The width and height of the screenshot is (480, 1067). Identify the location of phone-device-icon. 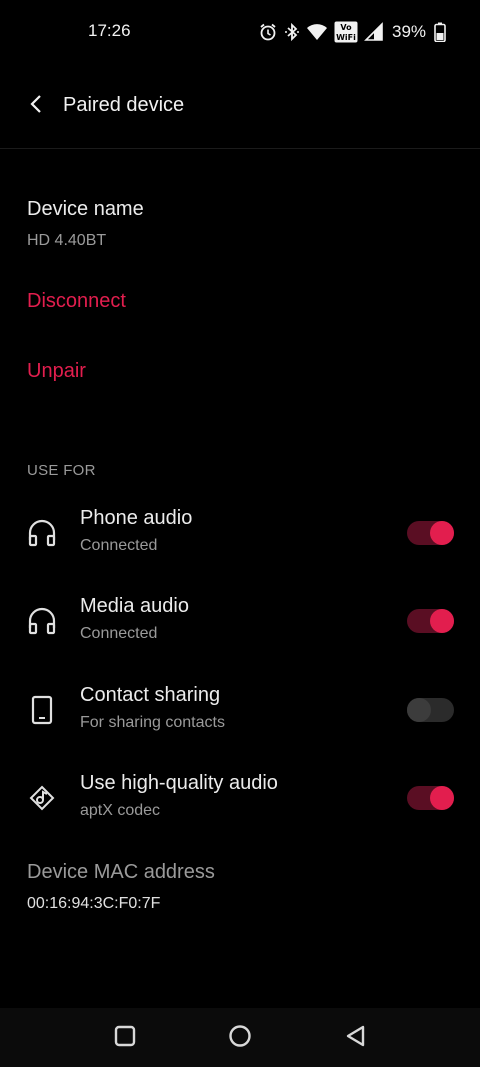
(42, 710).